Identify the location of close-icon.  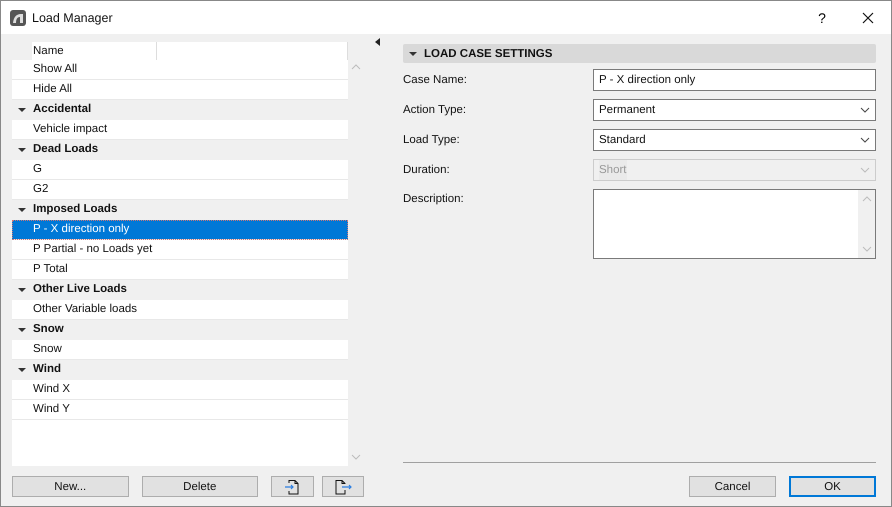
(868, 18).